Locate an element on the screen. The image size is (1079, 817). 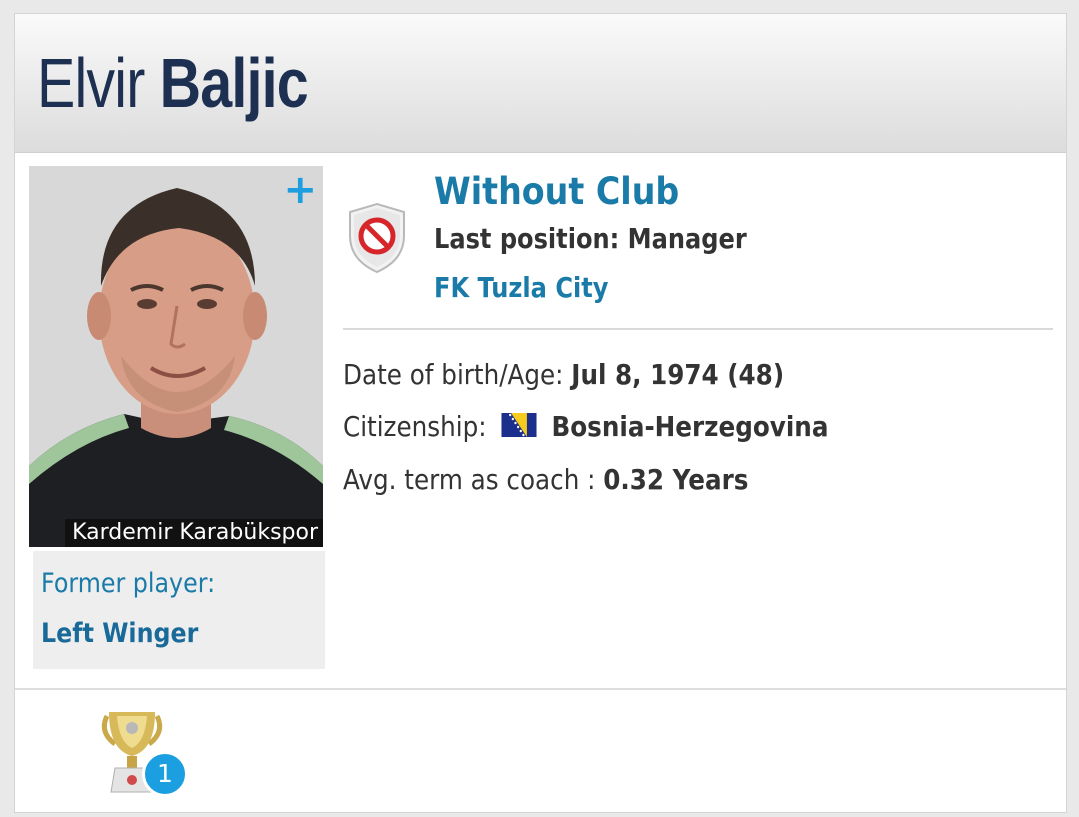
former-player-label: Former player: is located at coordinates (128, 583).